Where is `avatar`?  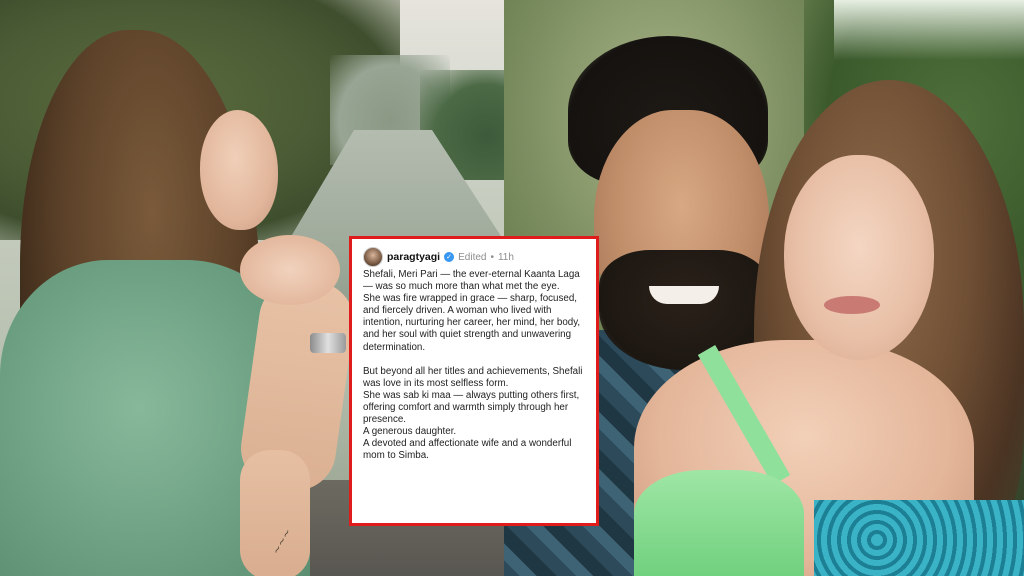 avatar is located at coordinates (373, 257).